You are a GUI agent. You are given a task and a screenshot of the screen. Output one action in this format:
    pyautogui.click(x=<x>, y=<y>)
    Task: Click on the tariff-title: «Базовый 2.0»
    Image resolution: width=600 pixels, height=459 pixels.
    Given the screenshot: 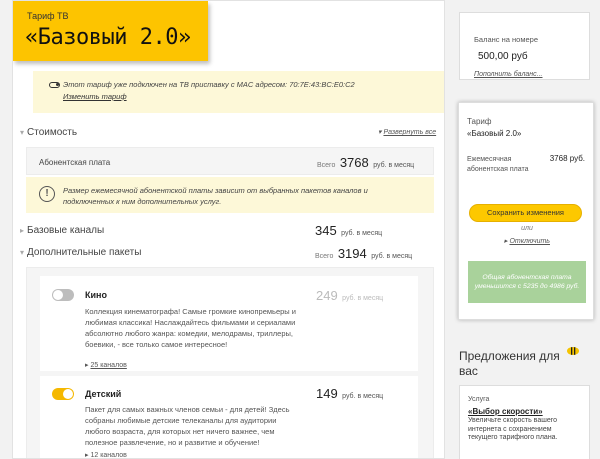 What is the action you would take?
    pyautogui.click(x=108, y=37)
    